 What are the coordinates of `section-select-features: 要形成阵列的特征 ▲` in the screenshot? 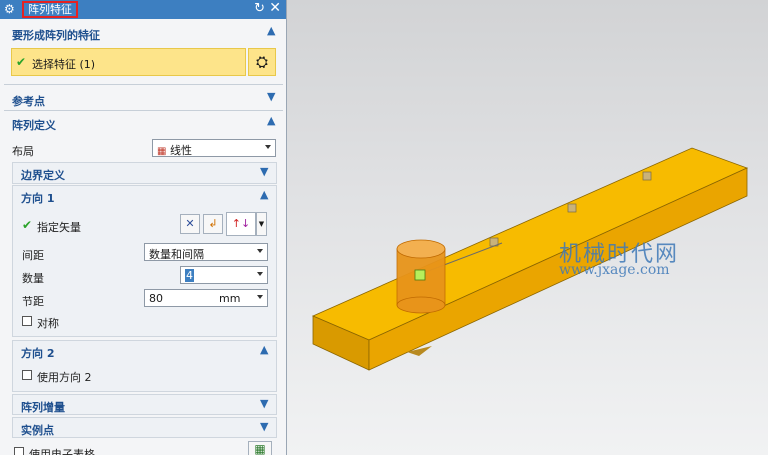 It's located at (143, 33).